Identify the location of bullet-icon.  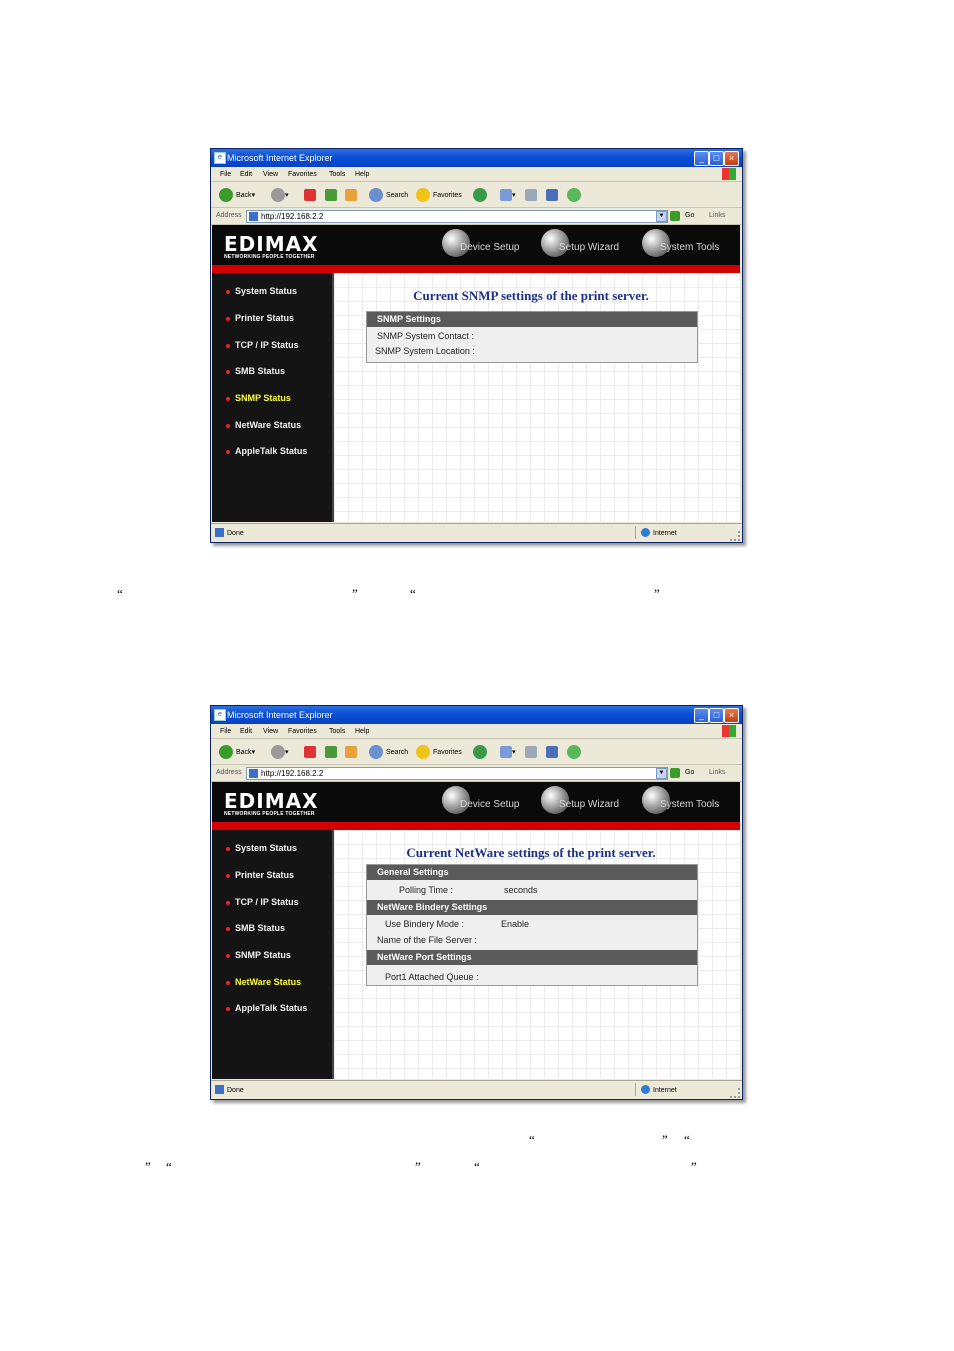
(228, 371).